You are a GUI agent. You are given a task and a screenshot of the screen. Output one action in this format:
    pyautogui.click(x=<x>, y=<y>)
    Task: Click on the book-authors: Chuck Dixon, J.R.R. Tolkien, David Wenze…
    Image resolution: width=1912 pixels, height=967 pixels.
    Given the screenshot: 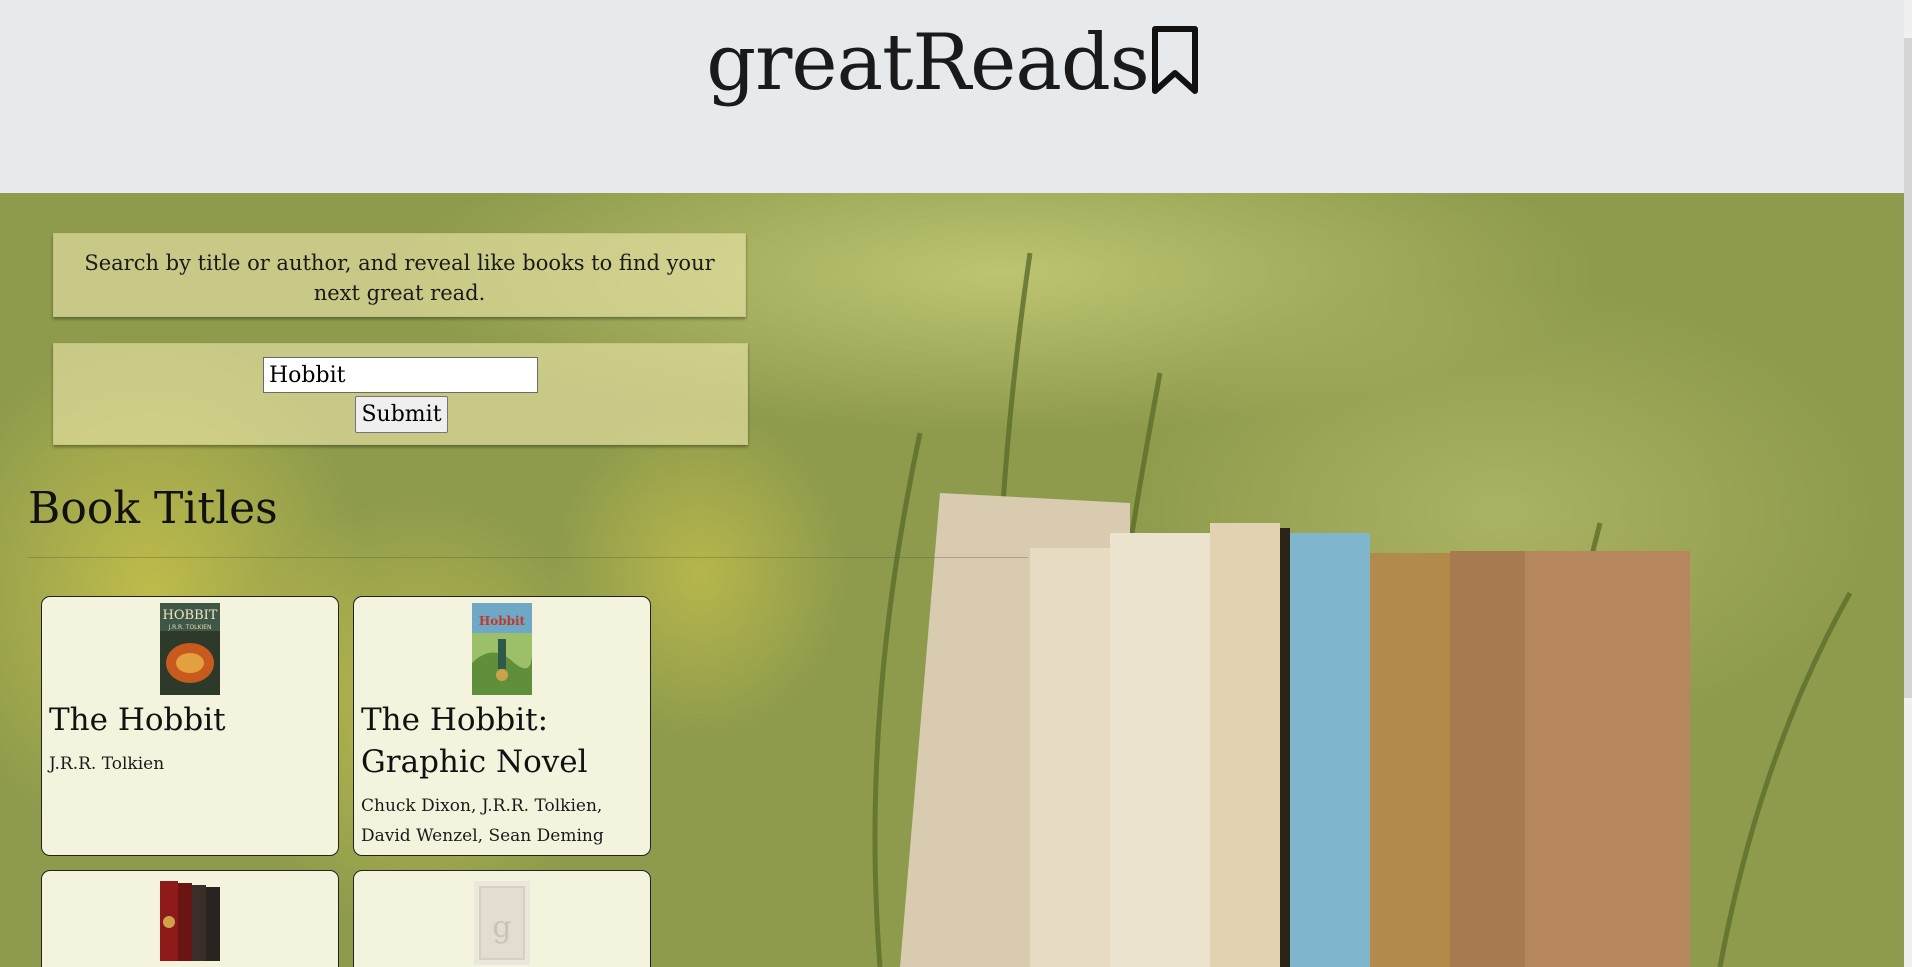 What is the action you would take?
    pyautogui.click(x=482, y=821)
    